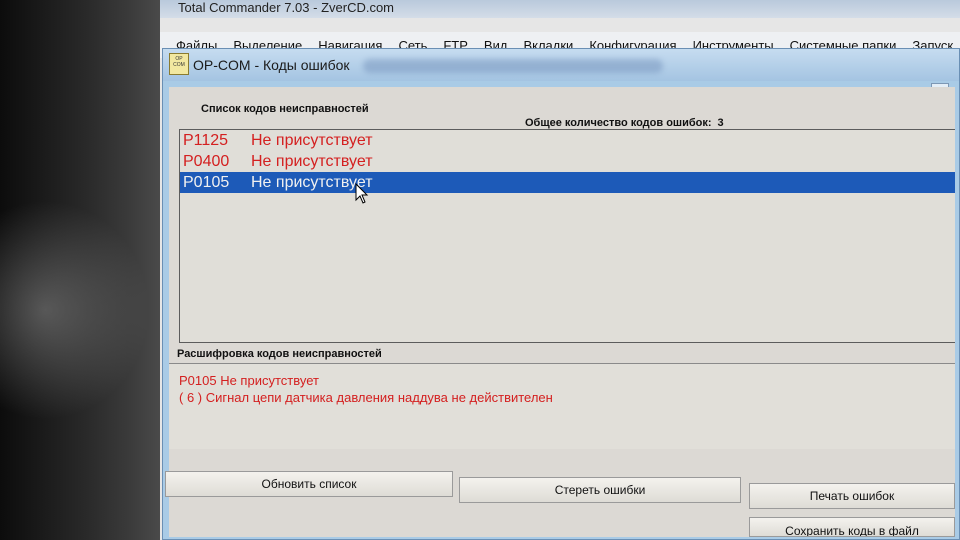 Image resolution: width=960 pixels, height=540 pixels. I want to click on refresh-list-button: Обновить список, so click(309, 484).